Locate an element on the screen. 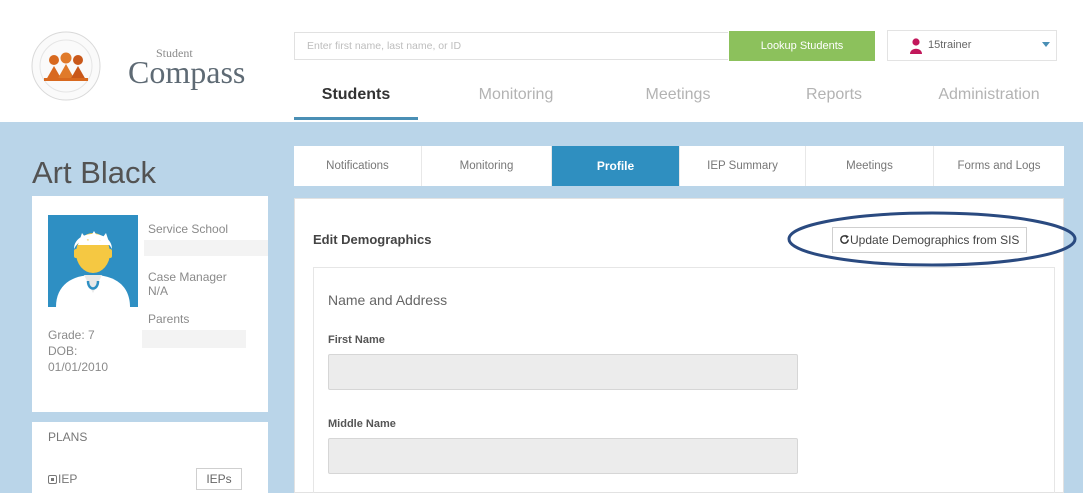 The image size is (1083, 493). nav-reports: Reports is located at coordinates (834, 101).